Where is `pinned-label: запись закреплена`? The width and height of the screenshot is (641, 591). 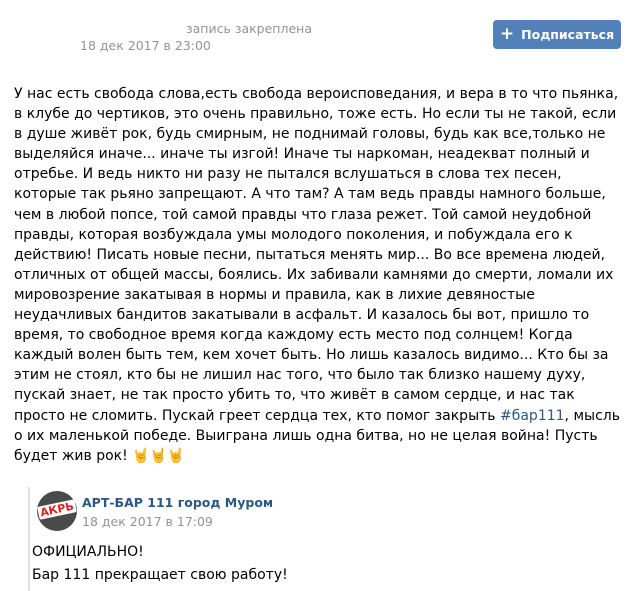
pinned-label: запись закреплена is located at coordinates (249, 28).